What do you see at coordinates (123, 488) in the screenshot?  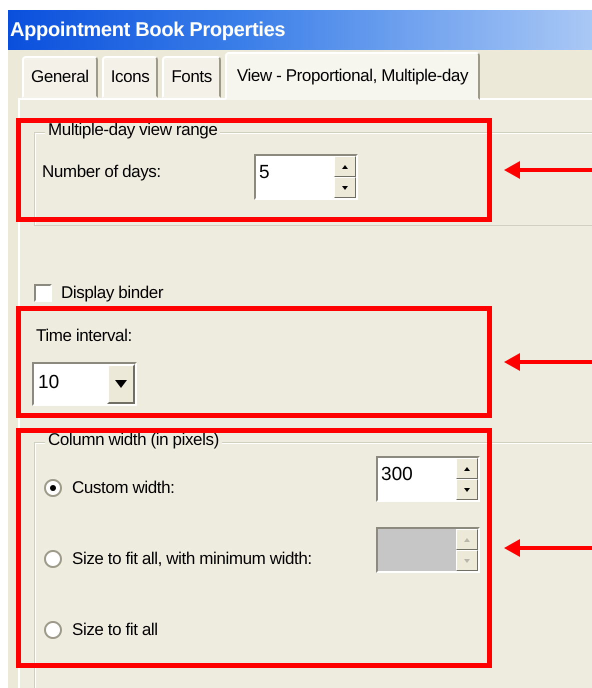 I see `radio-label: Custom width:` at bounding box center [123, 488].